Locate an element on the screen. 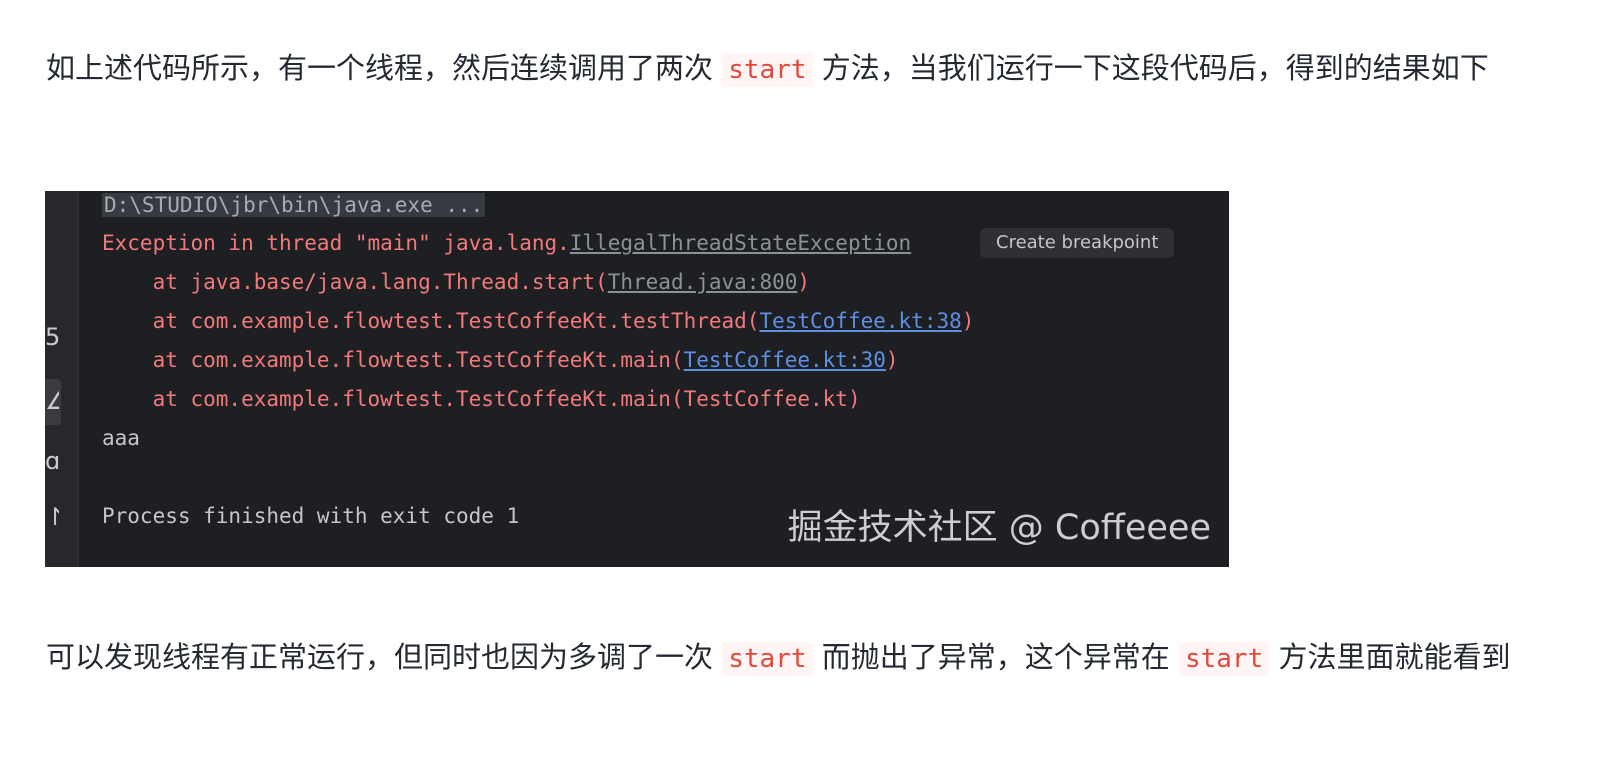 This screenshot has height=758, width=1602. gutter-icon: ∠ is located at coordinates (52, 401).